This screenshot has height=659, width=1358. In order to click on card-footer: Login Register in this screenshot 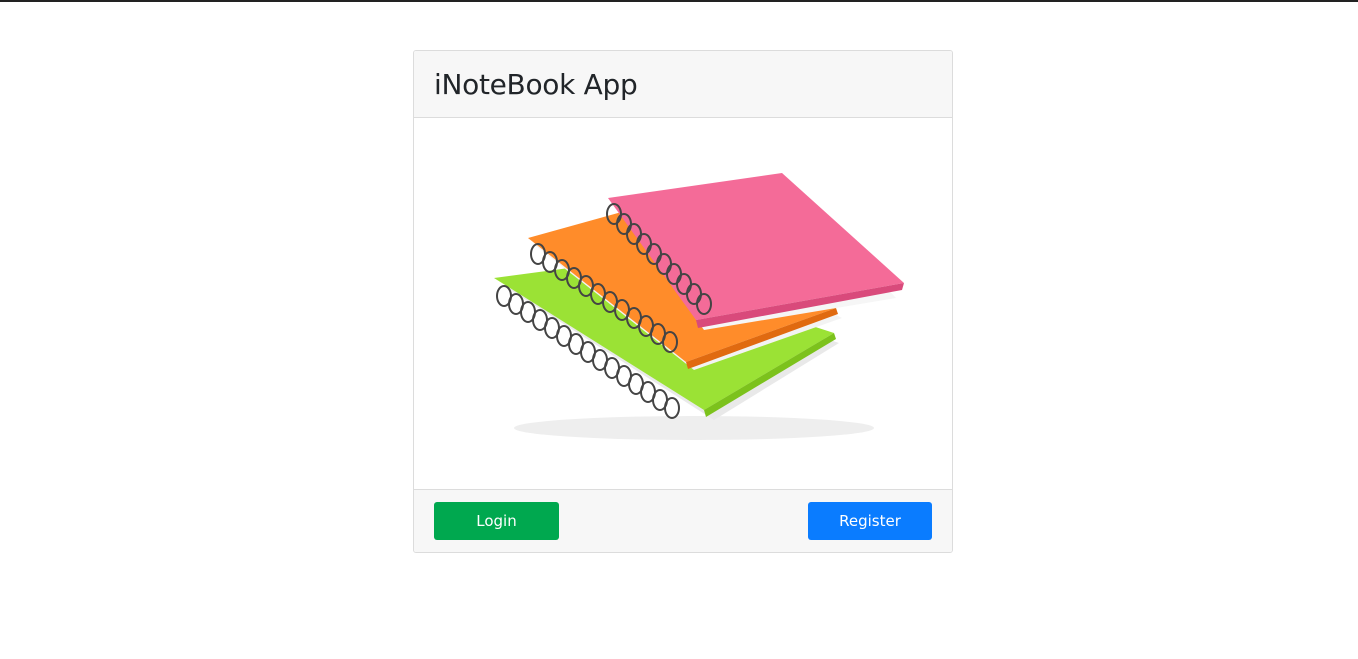, I will do `click(683, 520)`.